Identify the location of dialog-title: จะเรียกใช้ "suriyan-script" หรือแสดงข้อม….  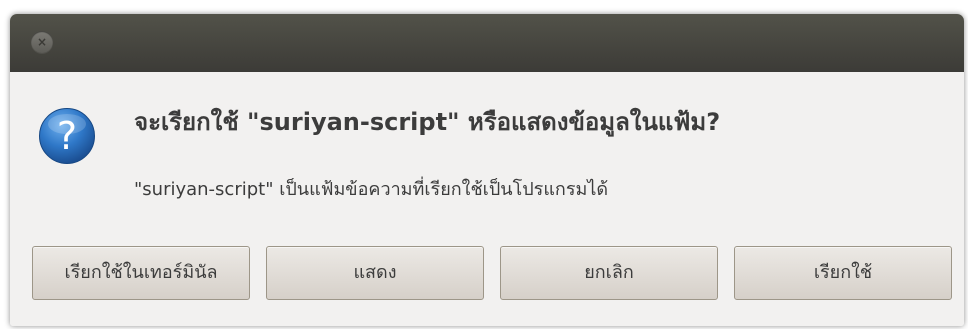
(427, 122).